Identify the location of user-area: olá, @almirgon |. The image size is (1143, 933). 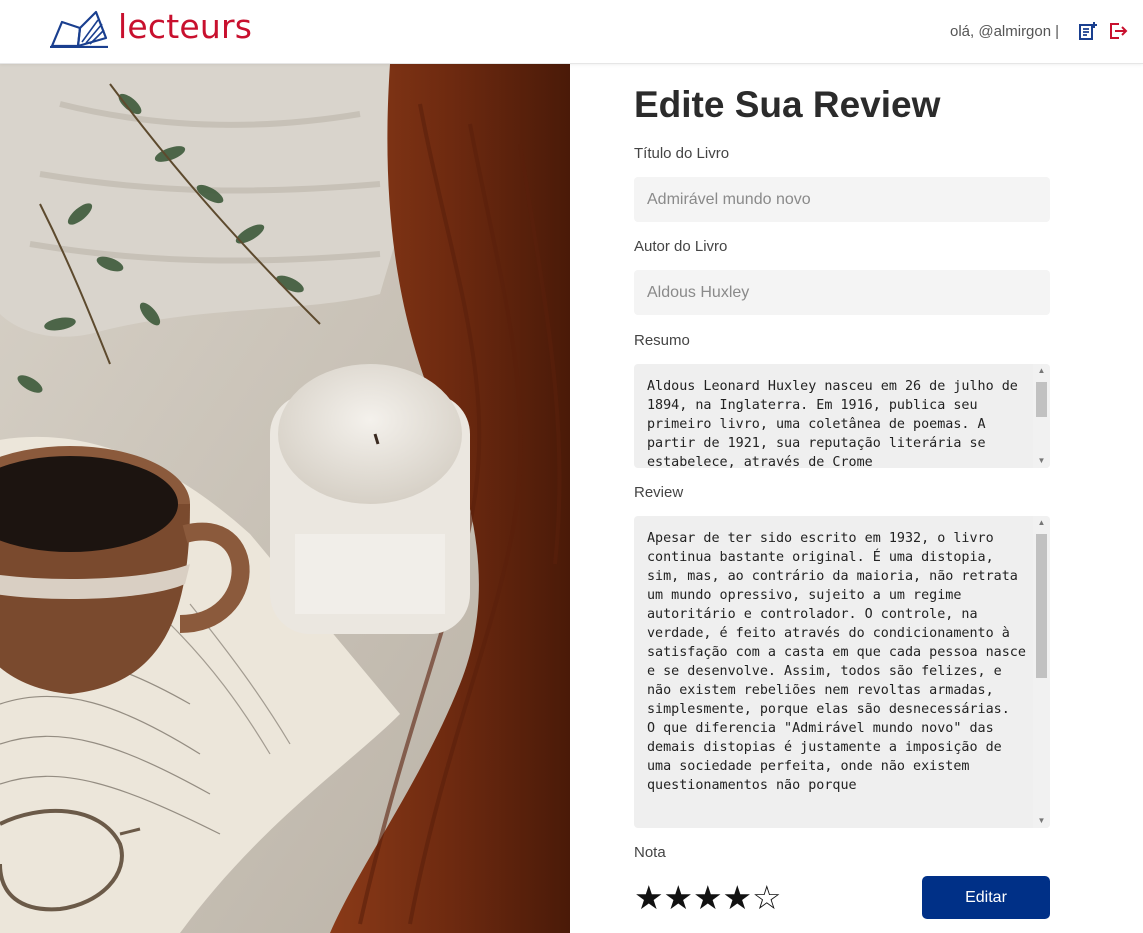
(1039, 31).